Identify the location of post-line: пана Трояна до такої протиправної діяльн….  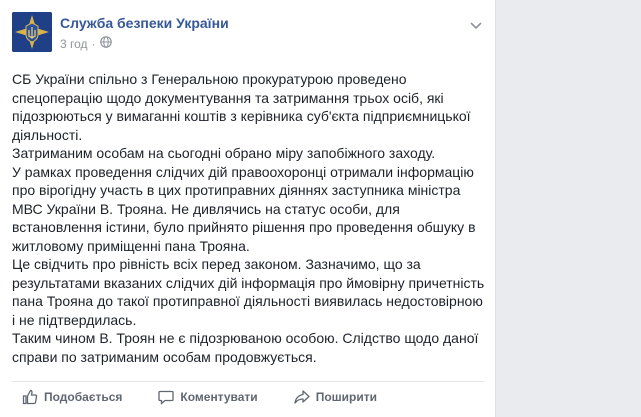
(247, 301).